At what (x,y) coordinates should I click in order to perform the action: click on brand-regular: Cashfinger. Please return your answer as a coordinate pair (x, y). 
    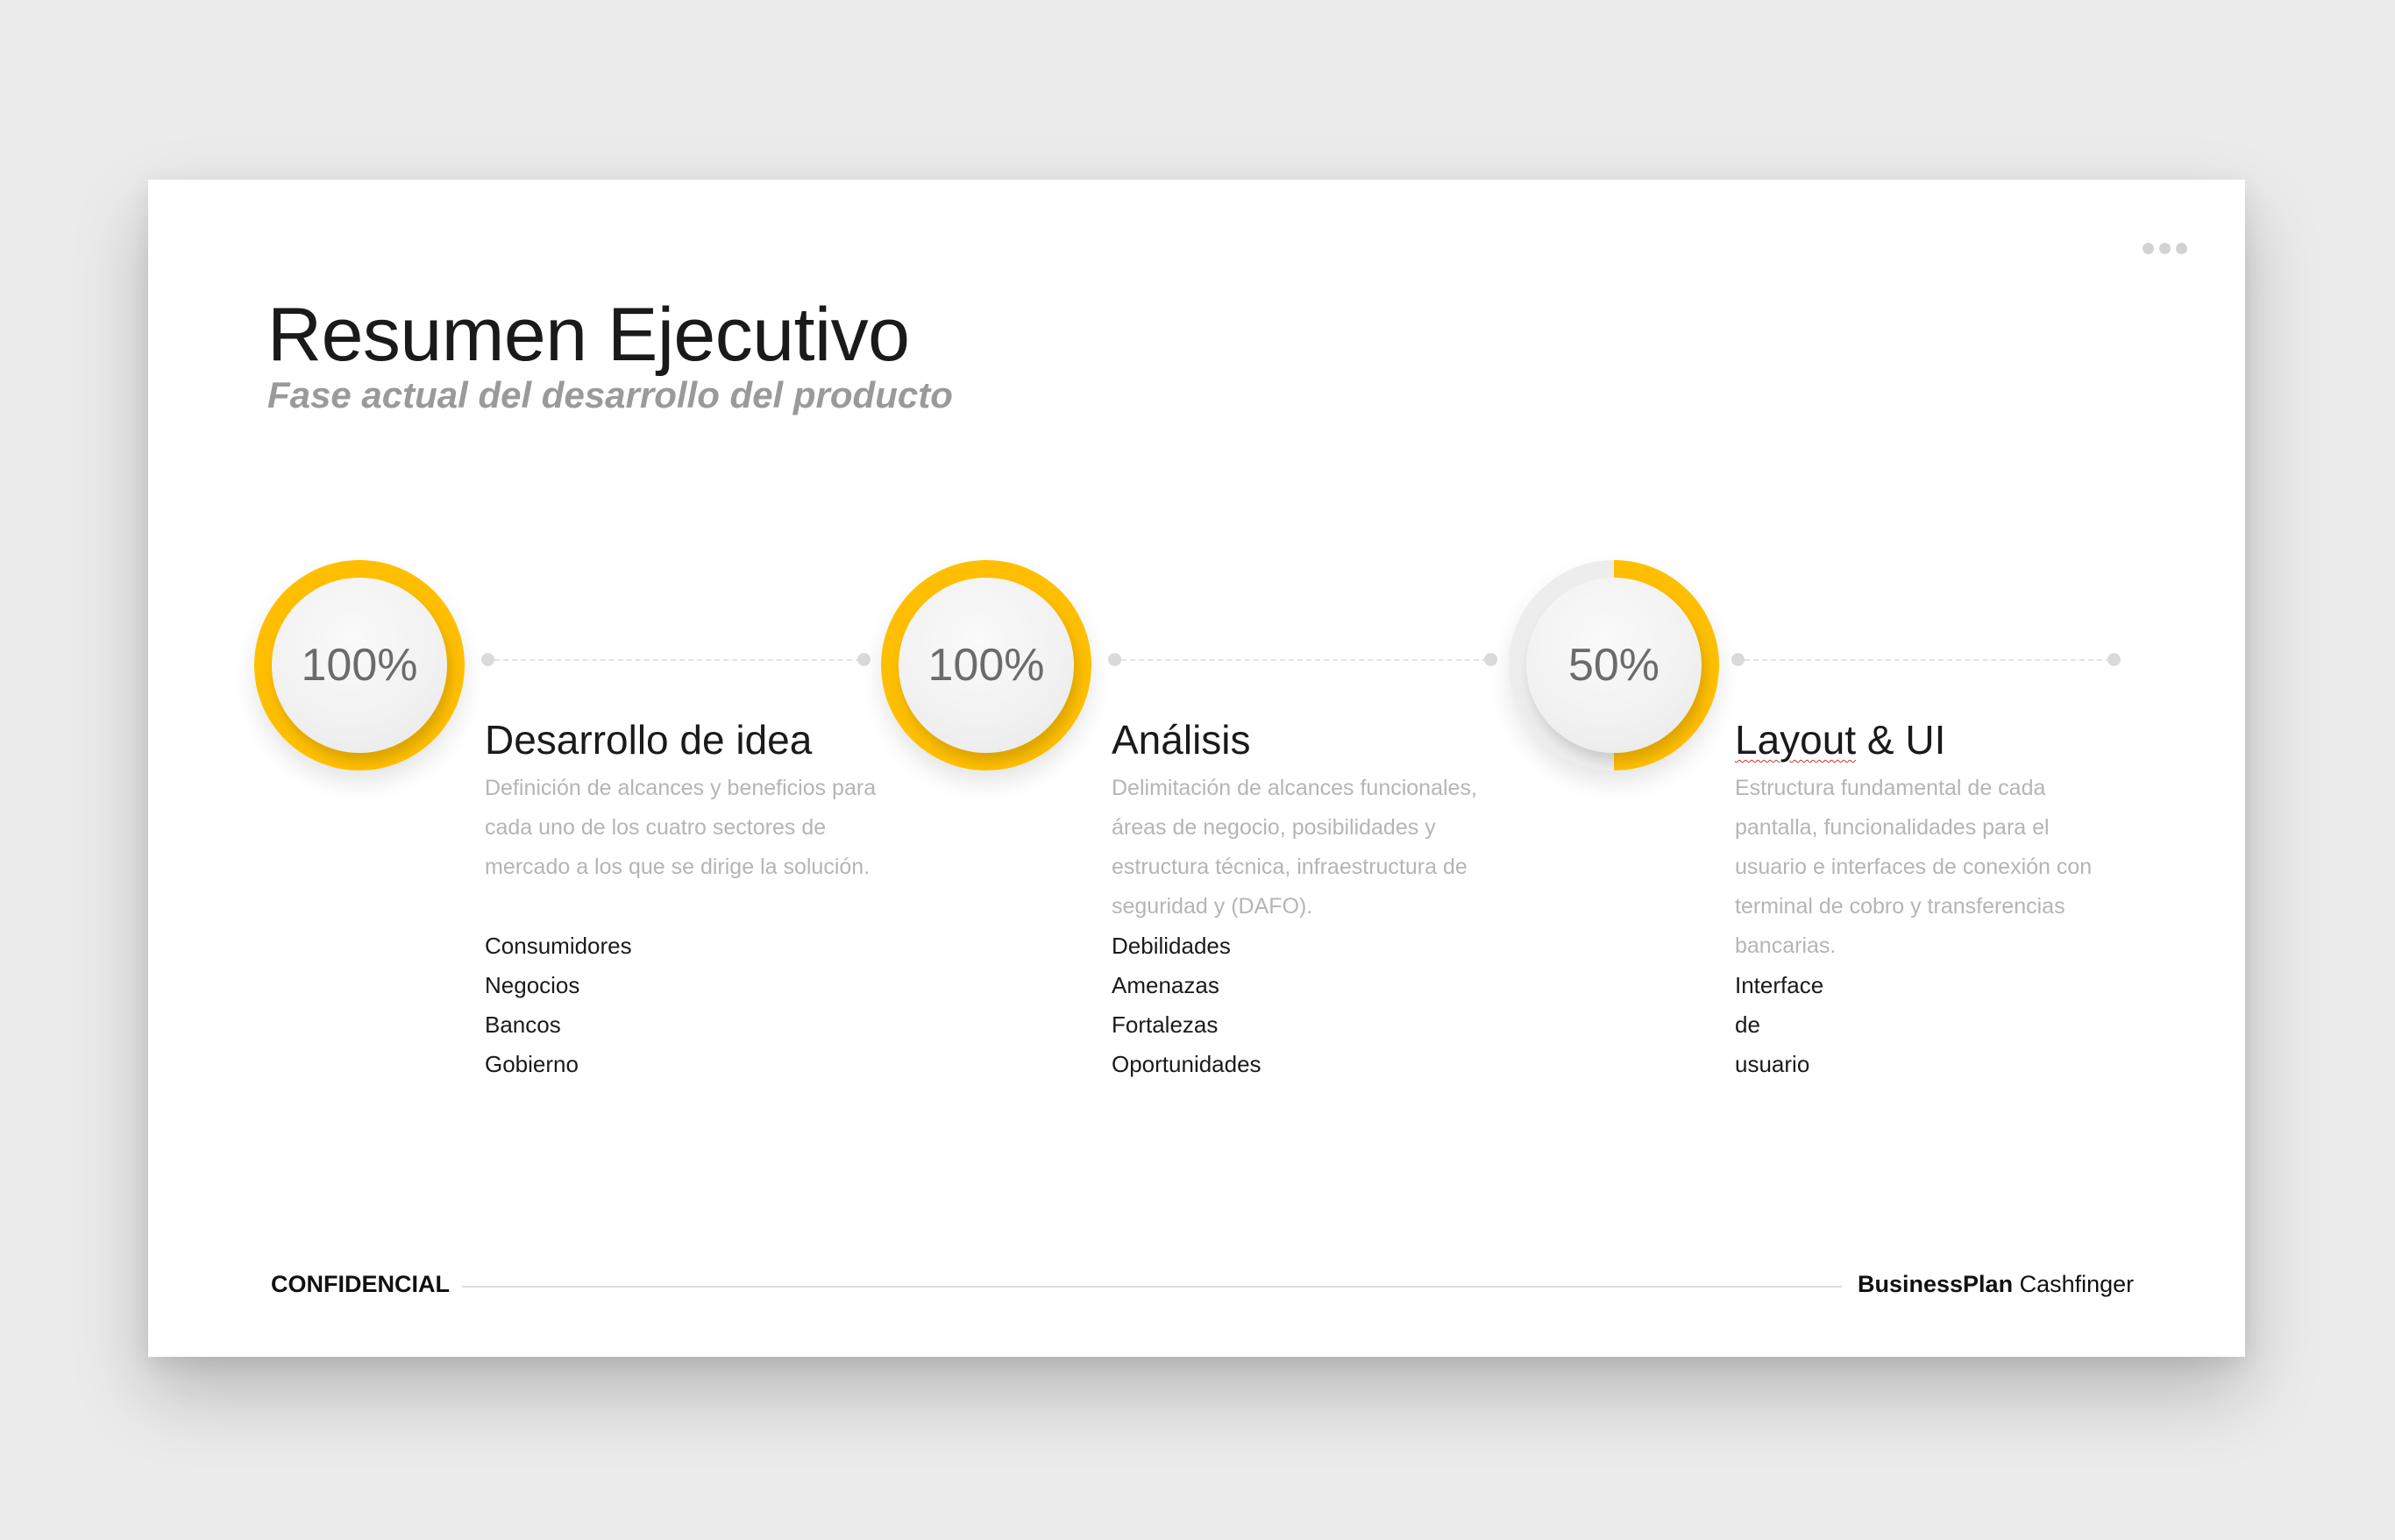
    Looking at the image, I should click on (2074, 1284).